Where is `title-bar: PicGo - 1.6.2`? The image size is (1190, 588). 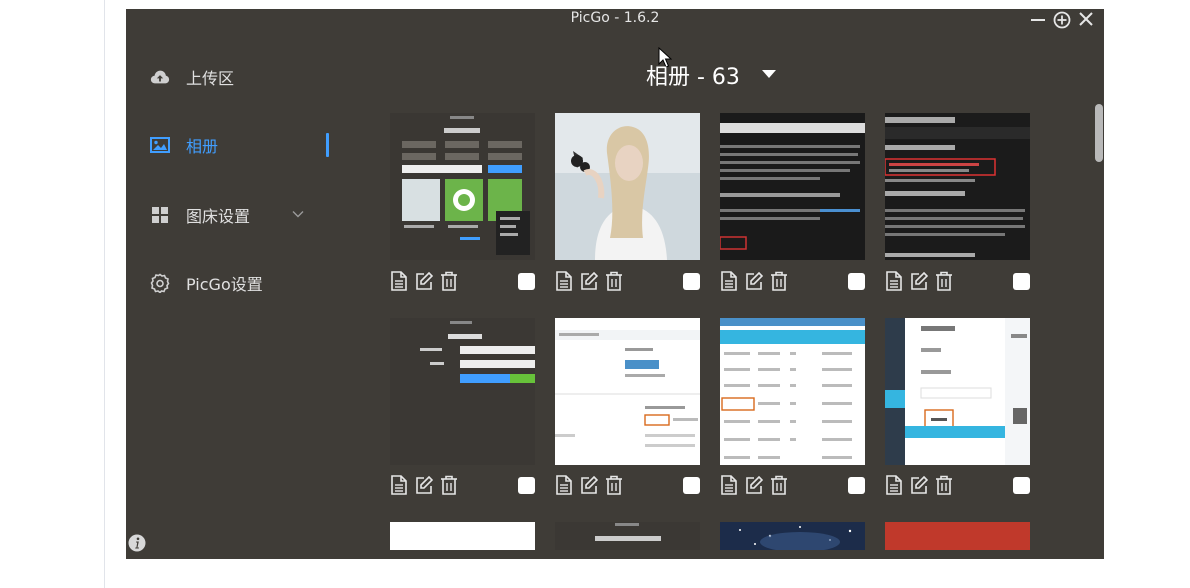 title-bar: PicGo - 1.6.2 is located at coordinates (615, 20).